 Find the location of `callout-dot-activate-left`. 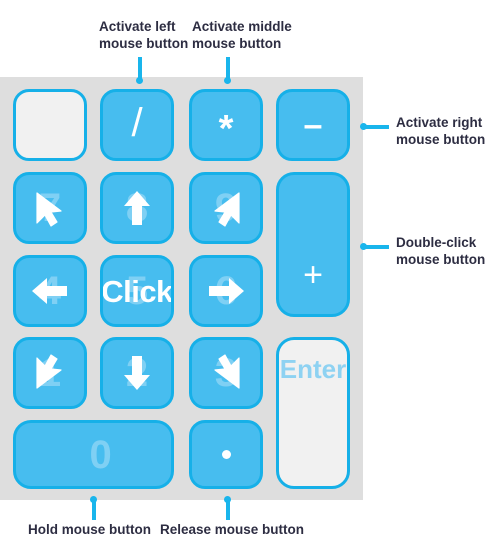

callout-dot-activate-left is located at coordinates (139, 80).